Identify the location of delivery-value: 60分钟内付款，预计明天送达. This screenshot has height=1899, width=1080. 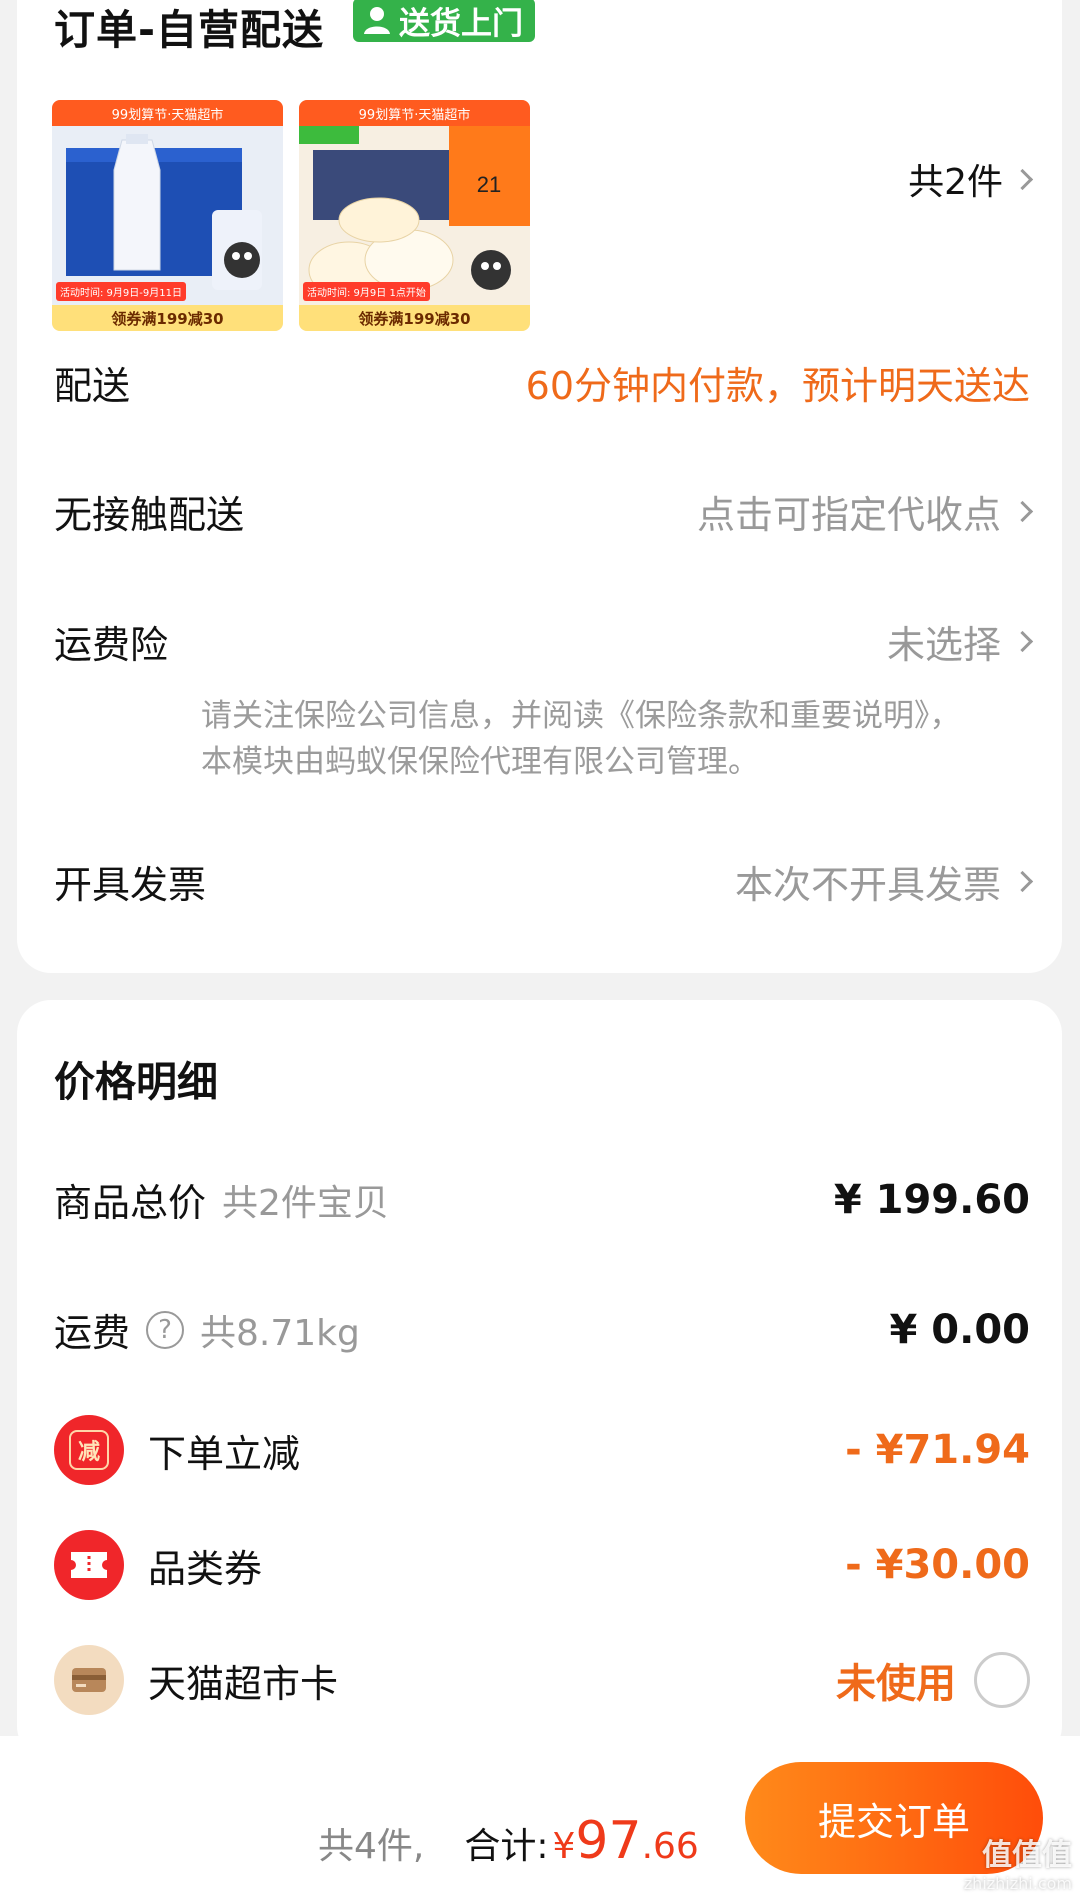
(777, 386).